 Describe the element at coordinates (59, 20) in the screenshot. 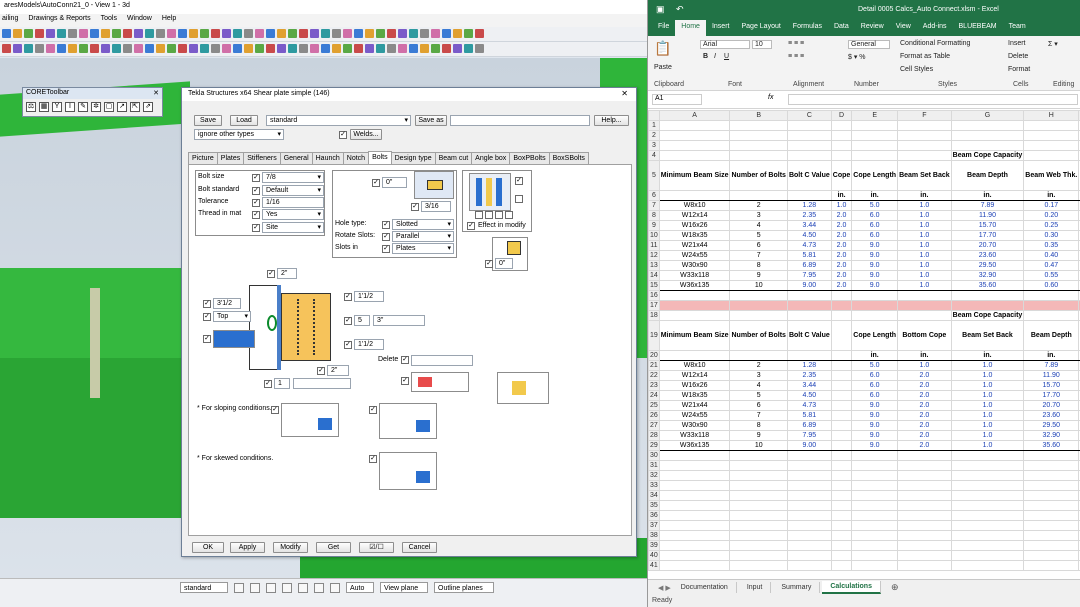

I see `menu-item-drawings-reports: Drawings & Reports` at that location.